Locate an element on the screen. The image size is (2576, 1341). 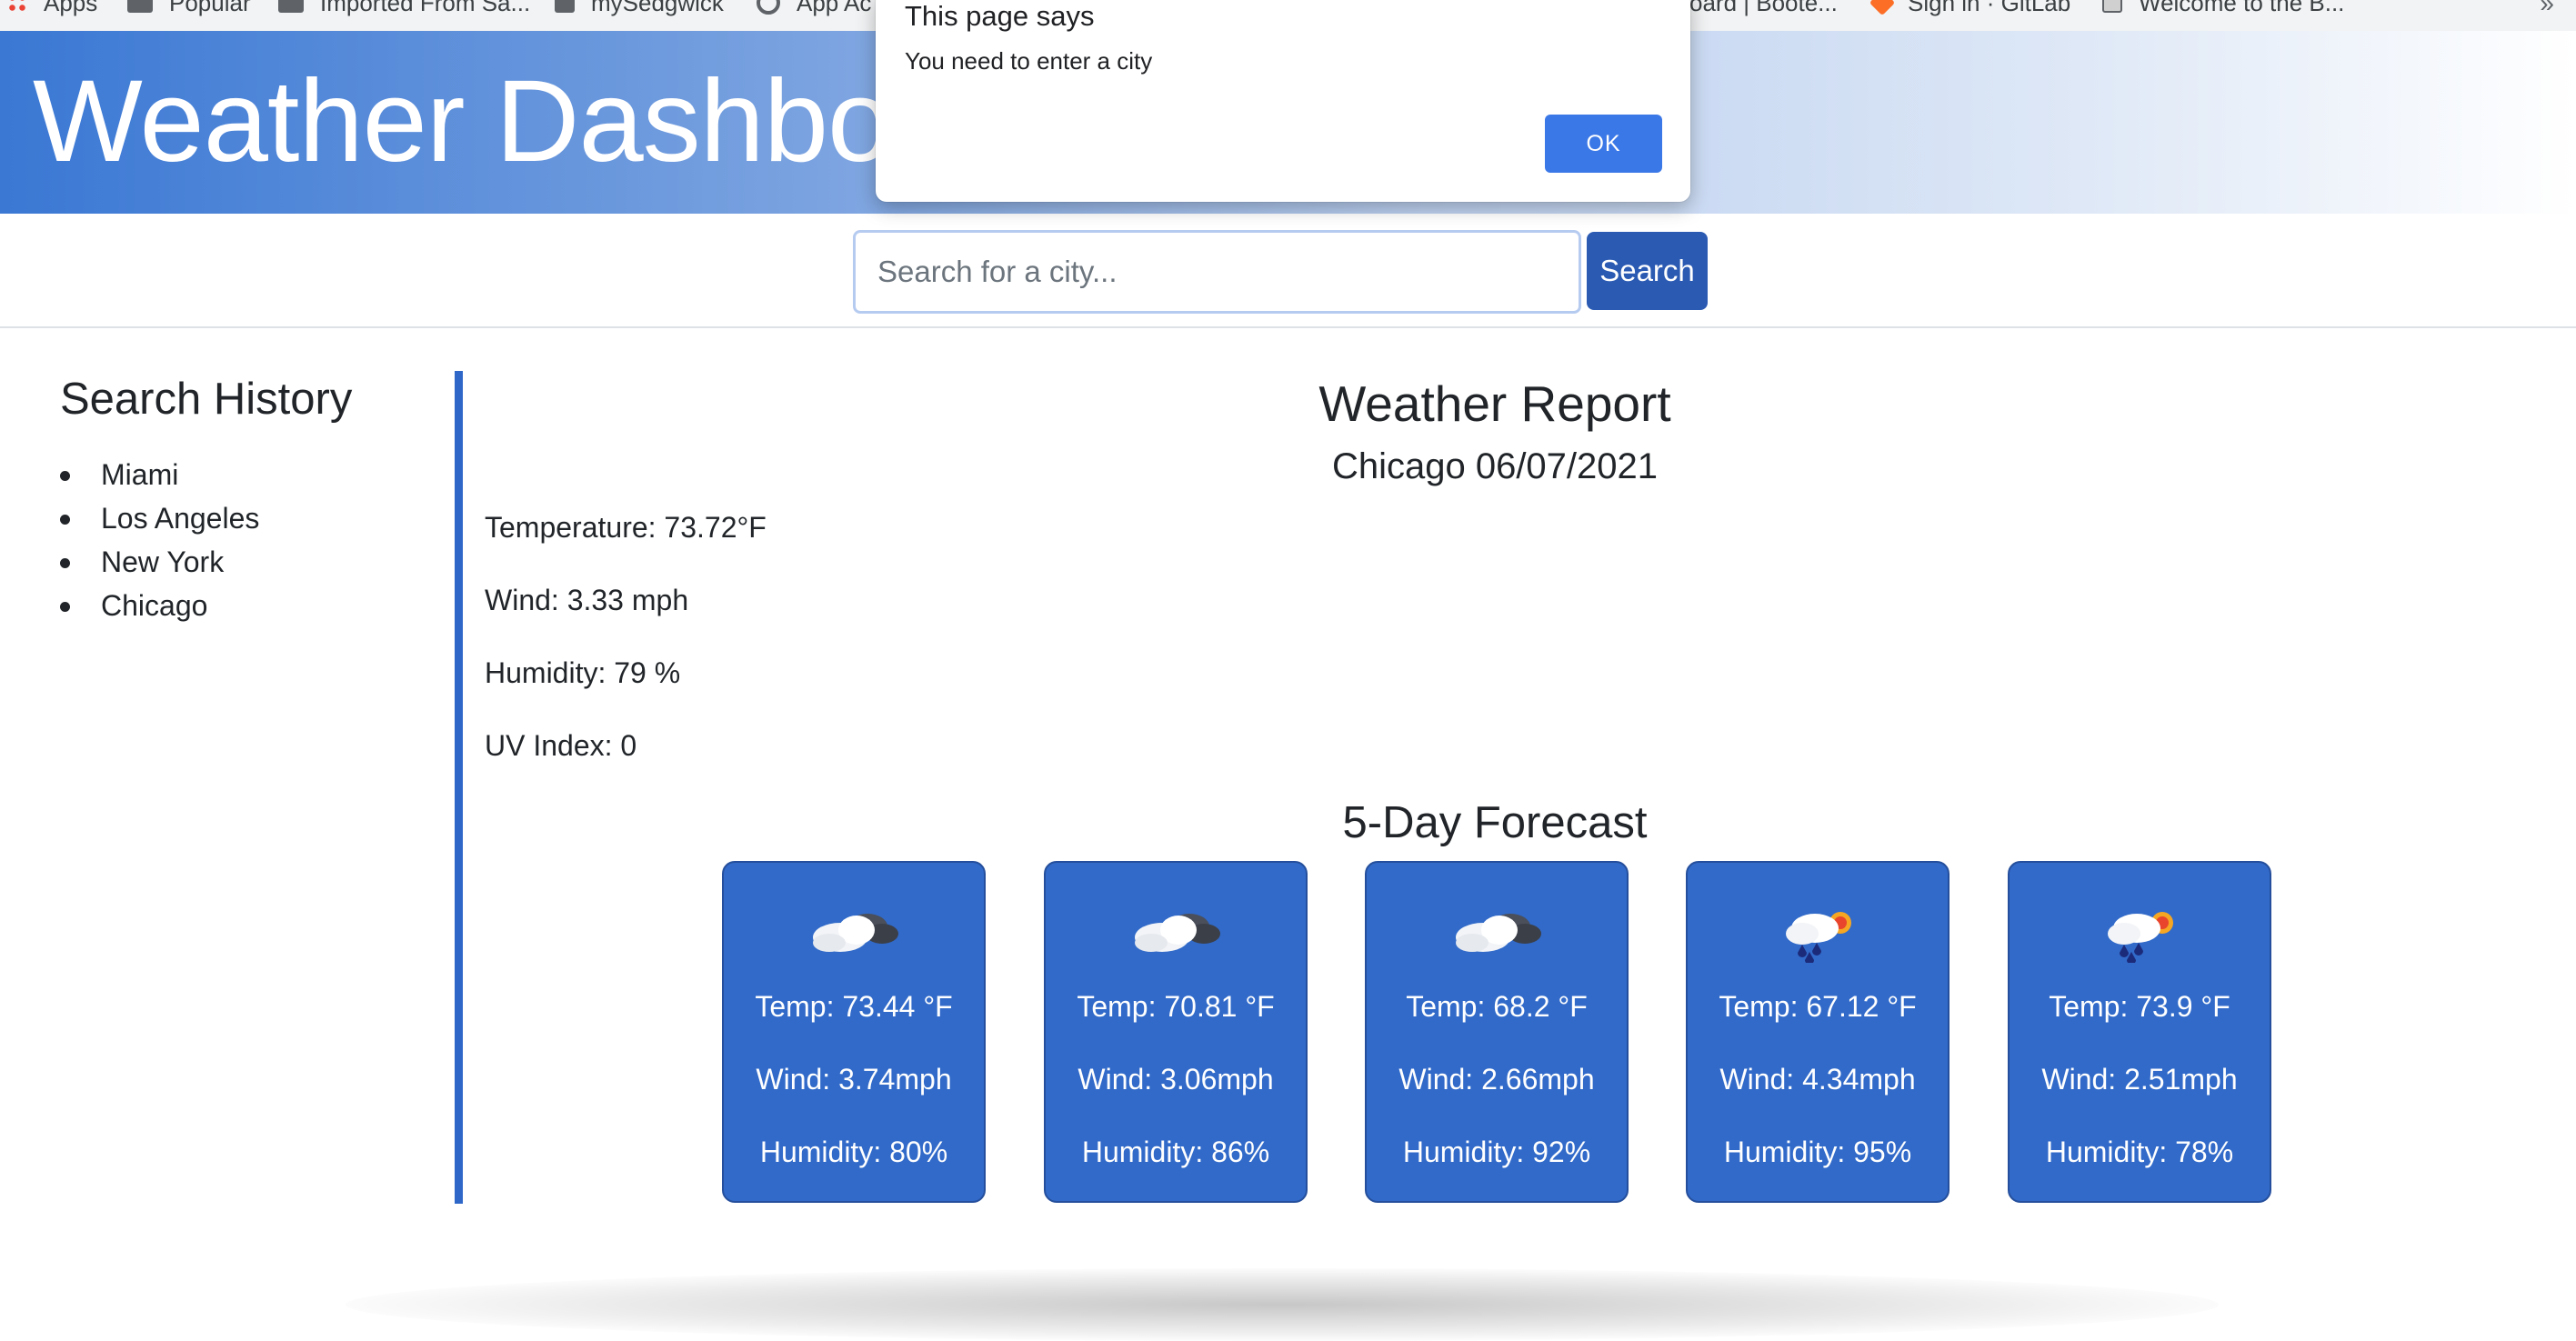
search-input is located at coordinates (1217, 272).